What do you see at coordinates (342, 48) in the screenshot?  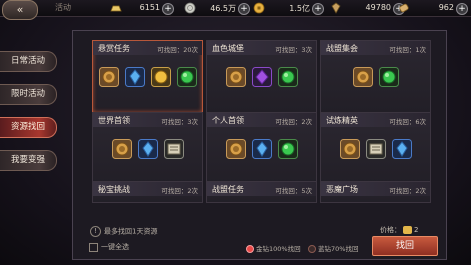 I see `card-title: 战盟集会` at bounding box center [342, 48].